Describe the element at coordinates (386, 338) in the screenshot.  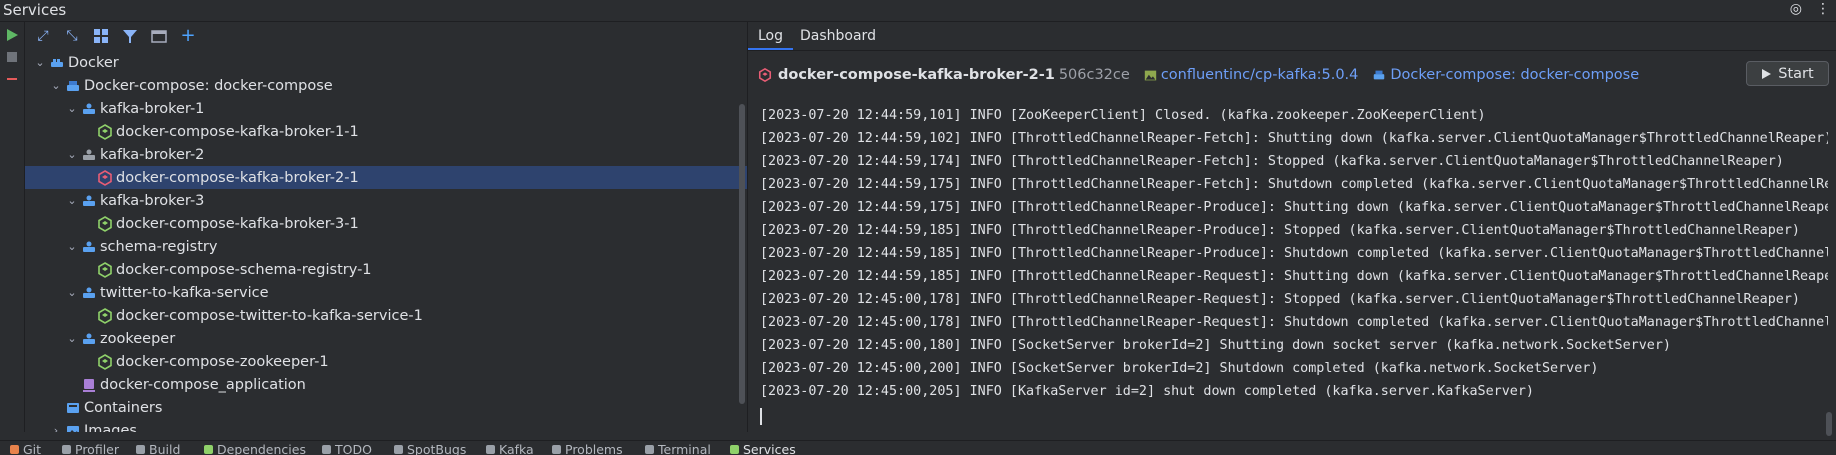
I see `tree-item-zookeeper: ⌄ zookeeper` at that location.